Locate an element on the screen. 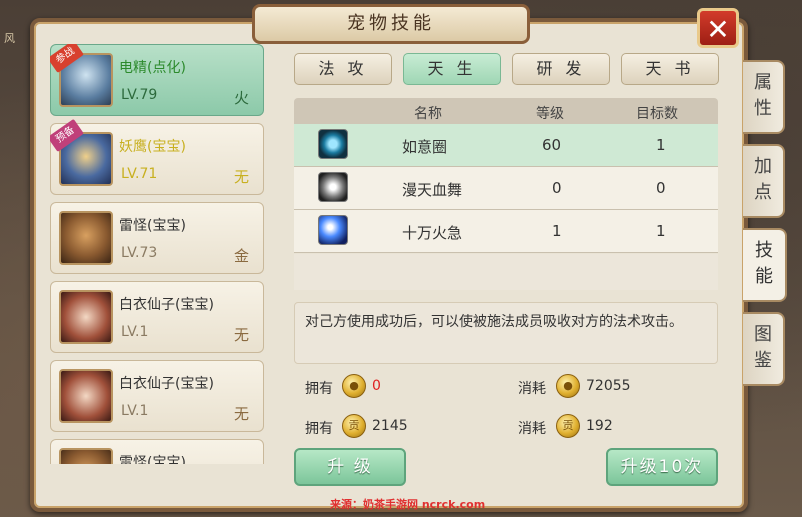  skill-level: 60 is located at coordinates (552, 145).